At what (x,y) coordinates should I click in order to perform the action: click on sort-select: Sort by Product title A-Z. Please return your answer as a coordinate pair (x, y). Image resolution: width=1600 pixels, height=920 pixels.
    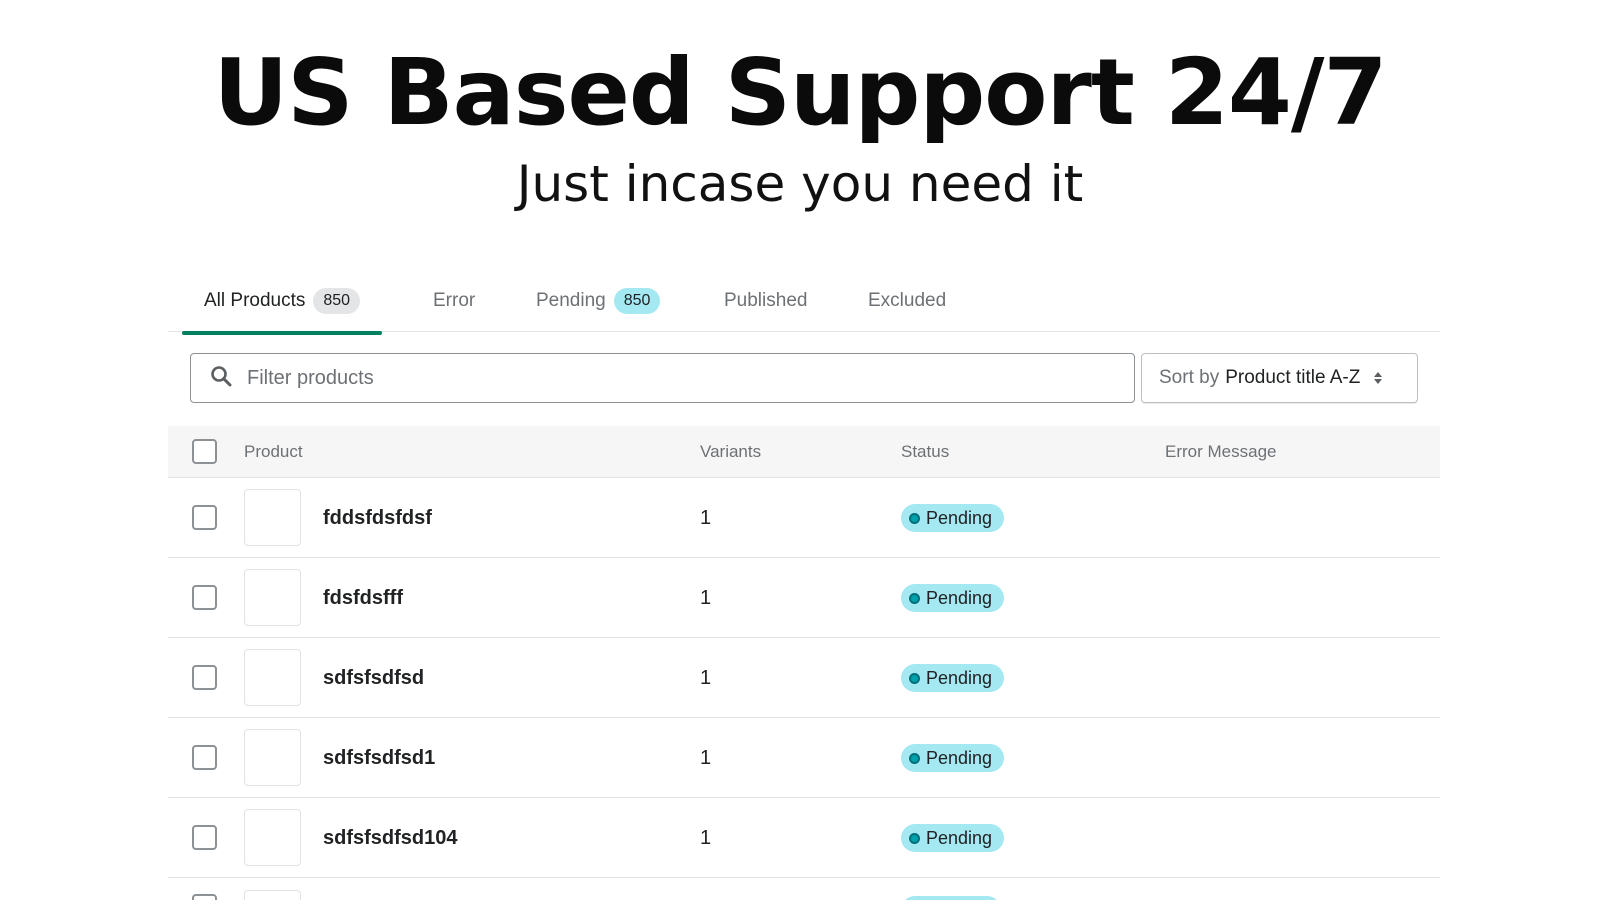
    Looking at the image, I should click on (1279, 378).